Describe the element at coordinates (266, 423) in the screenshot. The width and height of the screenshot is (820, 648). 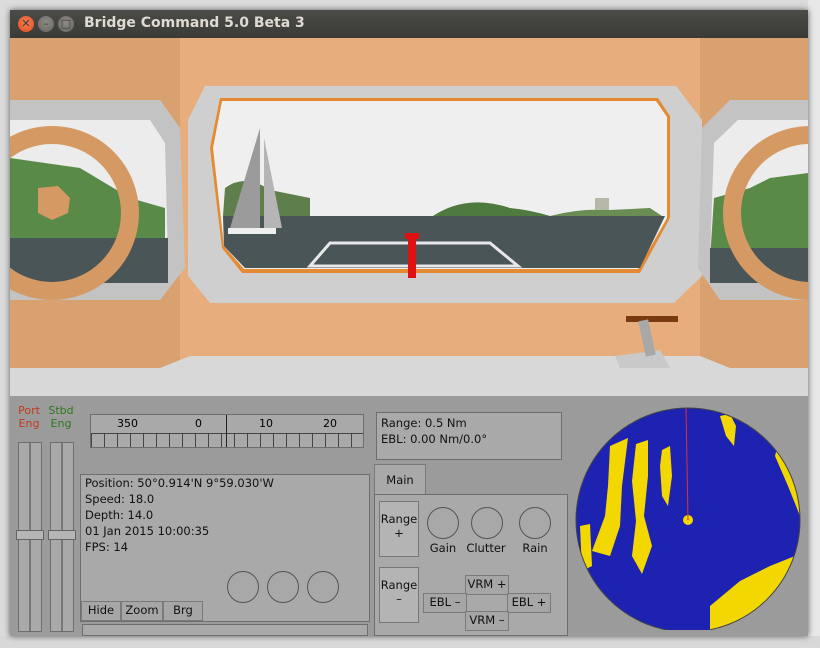
I see `compass-tick-10: 10` at that location.